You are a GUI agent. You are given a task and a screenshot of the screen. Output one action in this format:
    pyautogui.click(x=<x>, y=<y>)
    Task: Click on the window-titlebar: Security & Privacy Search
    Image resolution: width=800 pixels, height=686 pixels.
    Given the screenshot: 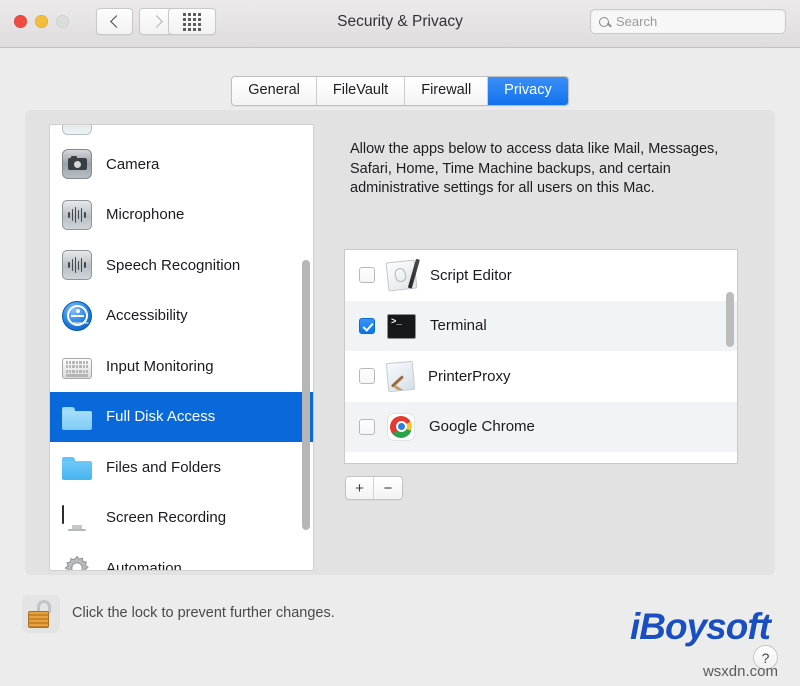 What is the action you would take?
    pyautogui.click(x=400, y=24)
    